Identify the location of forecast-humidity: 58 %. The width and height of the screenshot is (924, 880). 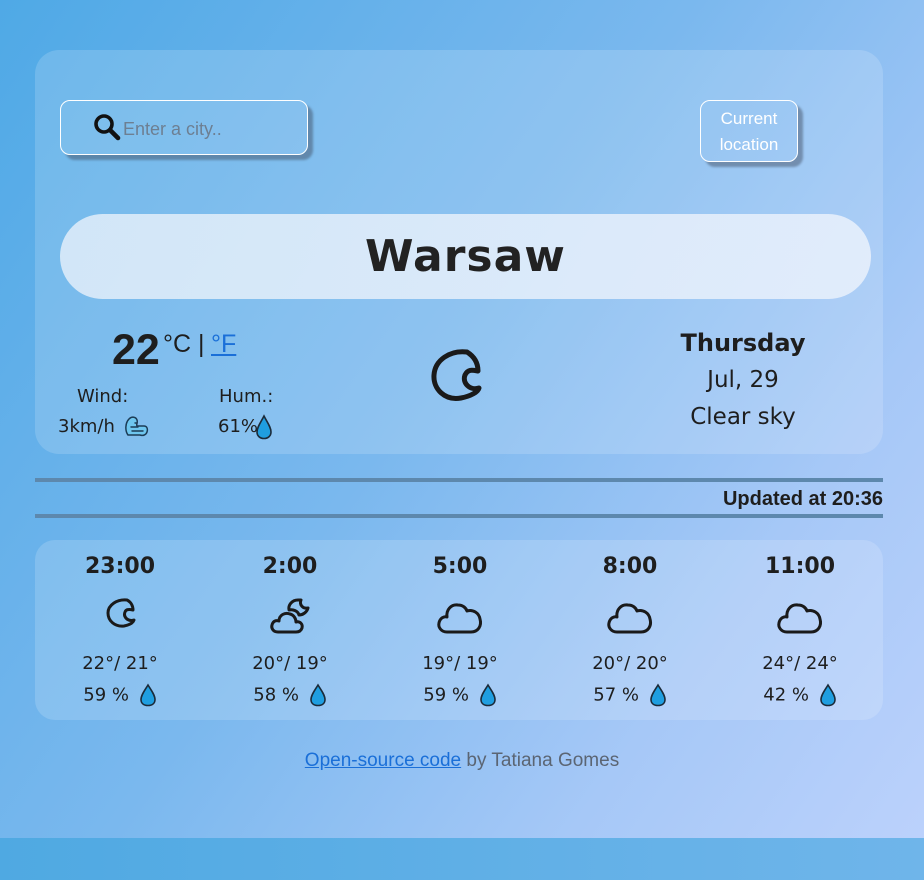
(290, 695).